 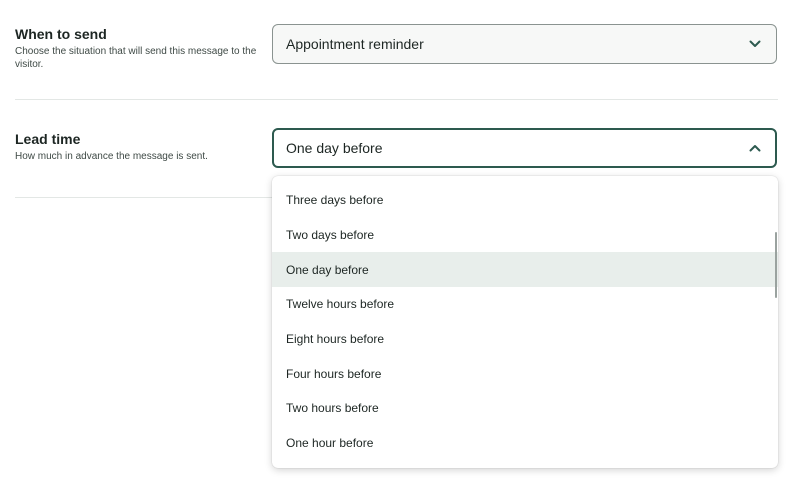 What do you see at coordinates (525, 408) in the screenshot?
I see `lead-time-option: Two hours before` at bounding box center [525, 408].